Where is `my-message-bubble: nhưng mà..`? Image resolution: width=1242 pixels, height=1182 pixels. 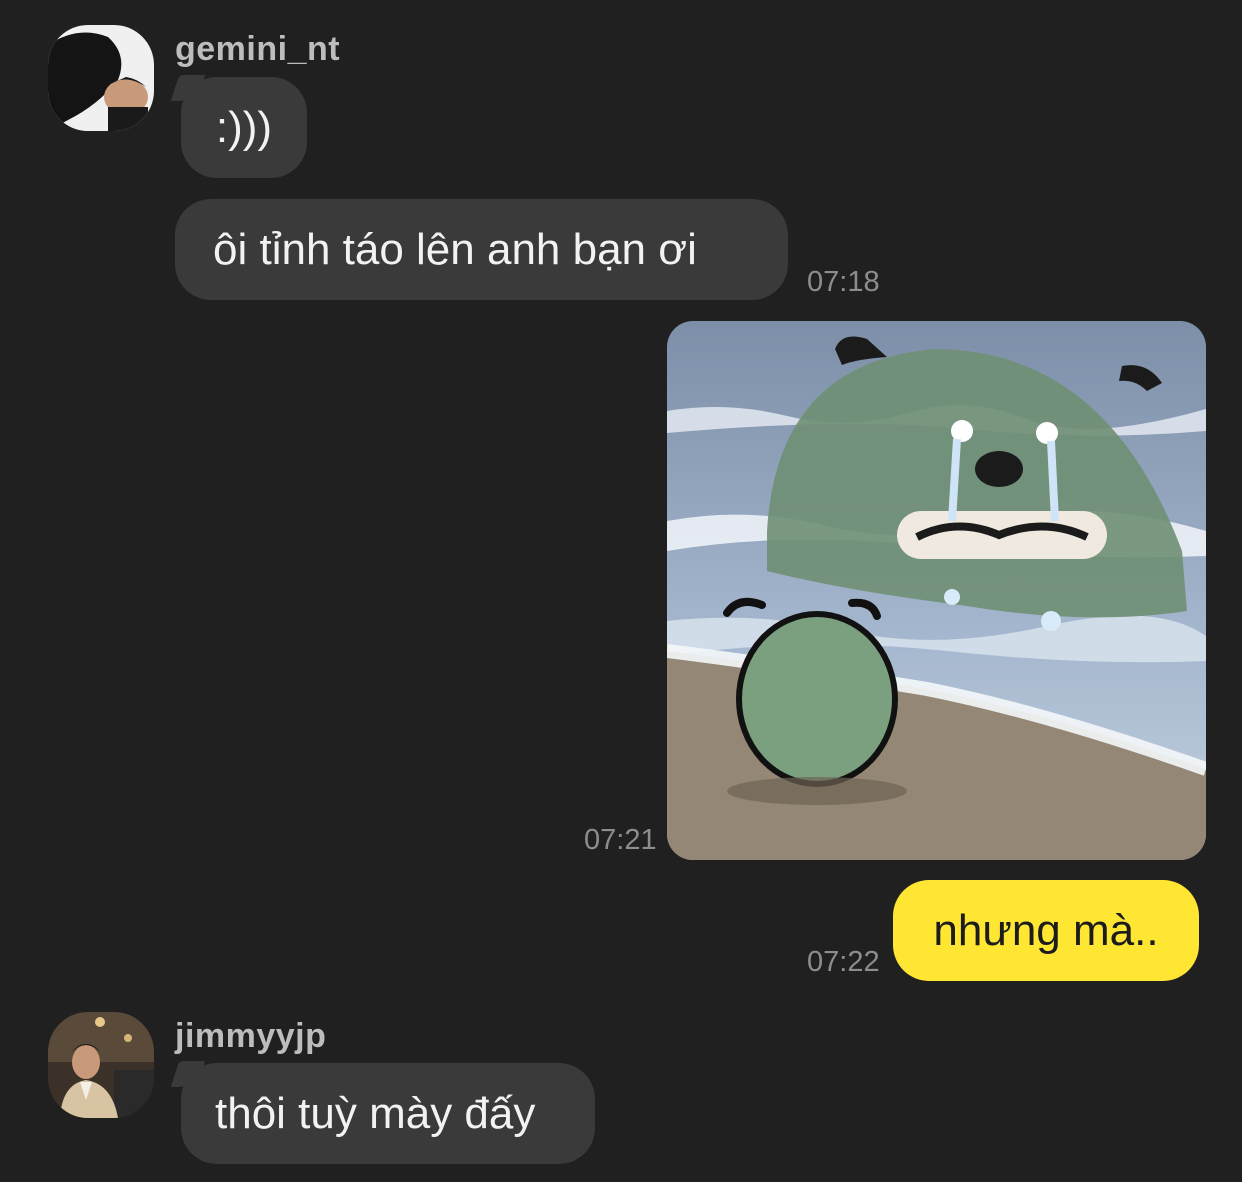 my-message-bubble: nhưng mà.. is located at coordinates (1046, 930).